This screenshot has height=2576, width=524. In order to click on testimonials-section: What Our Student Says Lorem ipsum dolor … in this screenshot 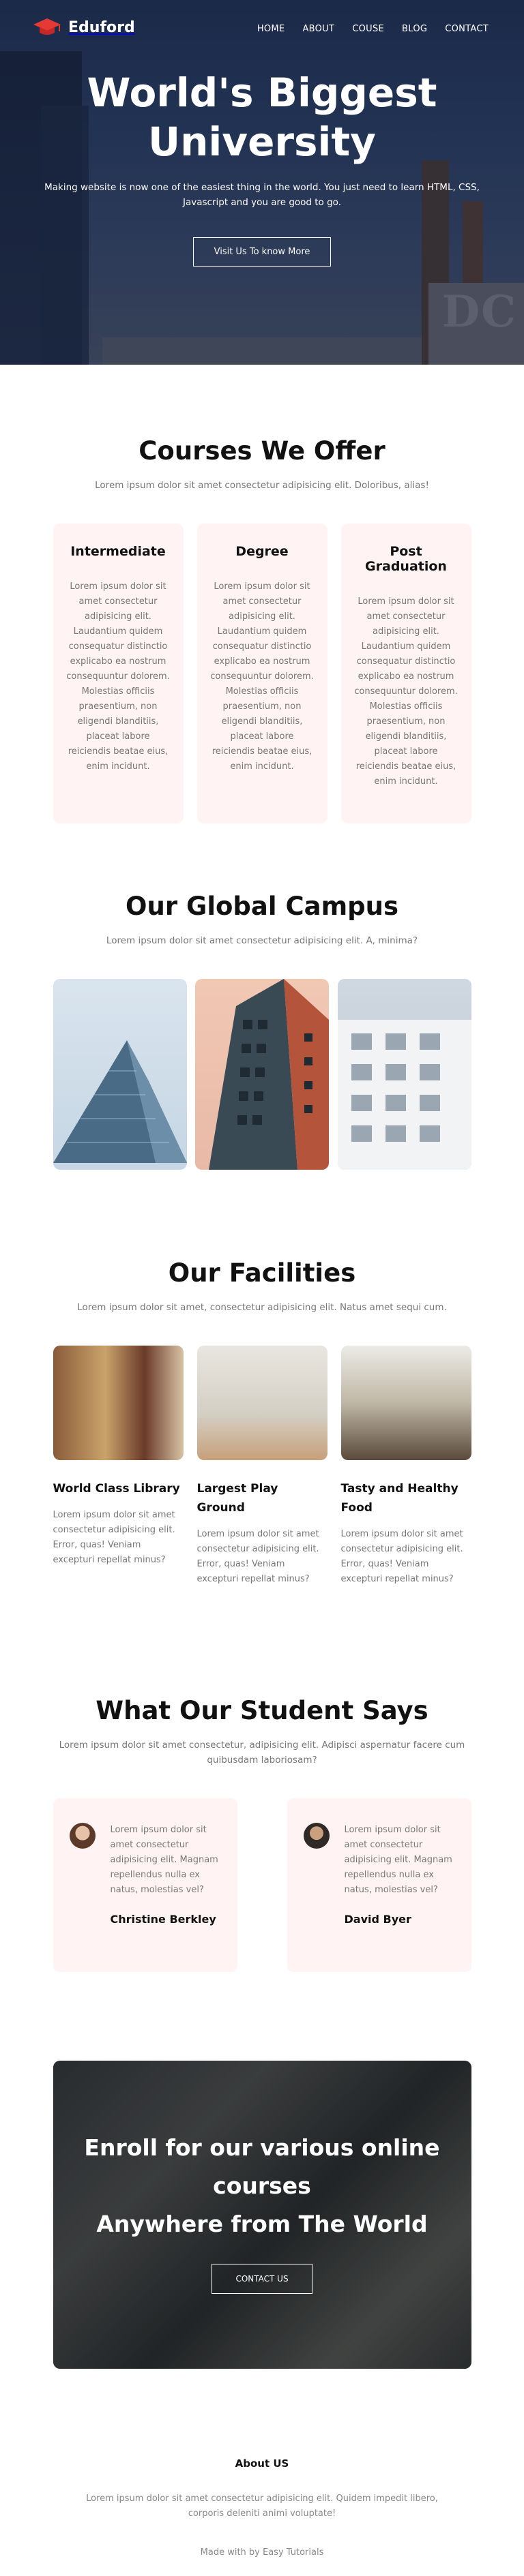, I will do `click(262, 1779)`.